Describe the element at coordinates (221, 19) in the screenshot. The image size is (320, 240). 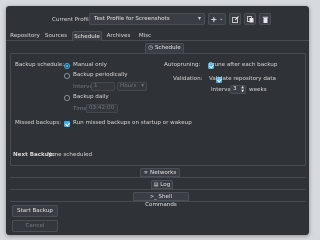
I see `chevron-down-icon: ⌄` at that location.